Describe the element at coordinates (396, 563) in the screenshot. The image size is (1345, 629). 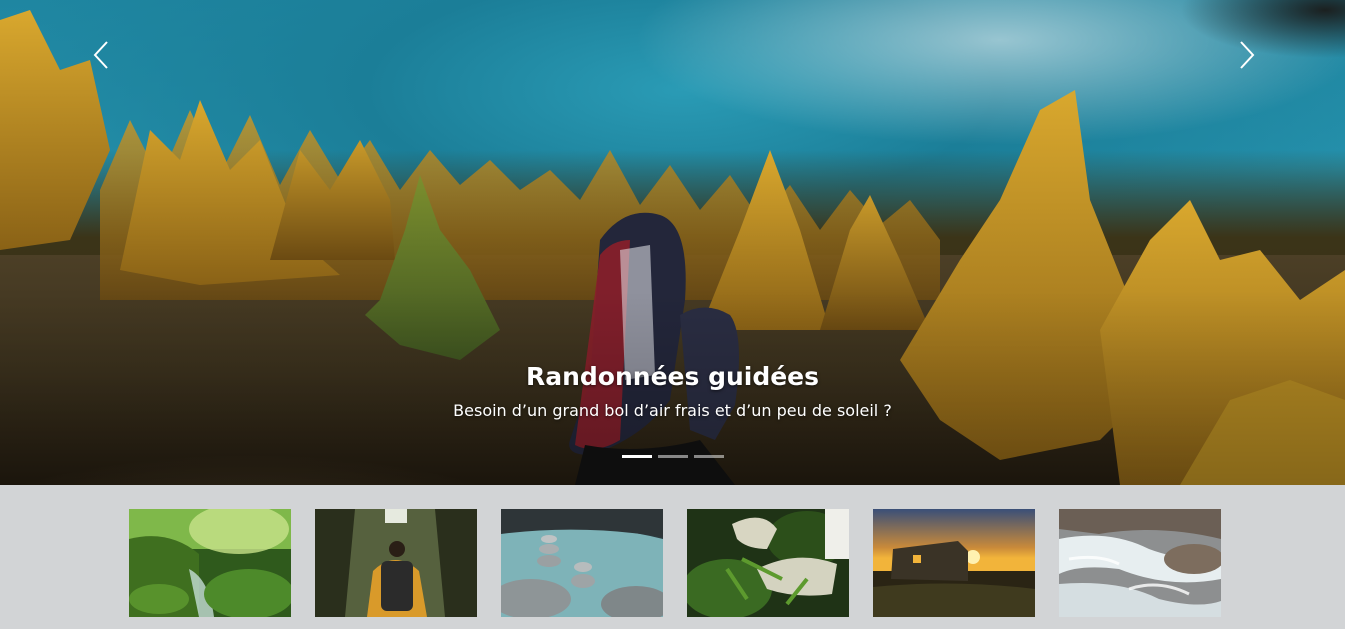
I see `thumbnail-hiker` at that location.